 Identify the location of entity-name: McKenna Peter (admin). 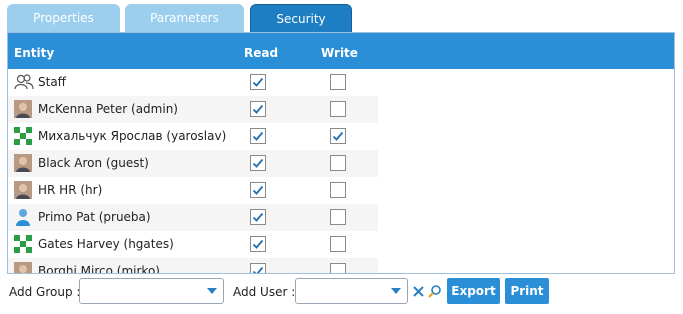
(108, 109).